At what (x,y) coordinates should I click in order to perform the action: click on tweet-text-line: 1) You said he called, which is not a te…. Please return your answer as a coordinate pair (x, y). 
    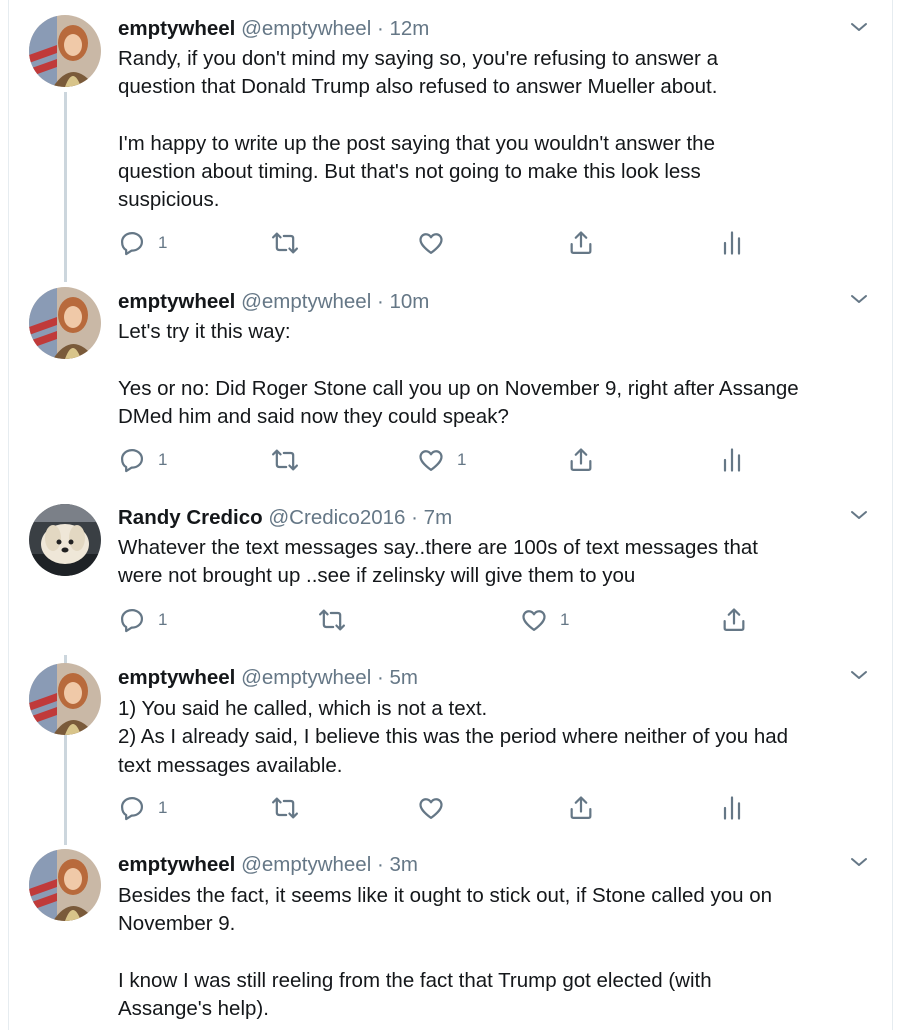
    Looking at the image, I should click on (303, 708).